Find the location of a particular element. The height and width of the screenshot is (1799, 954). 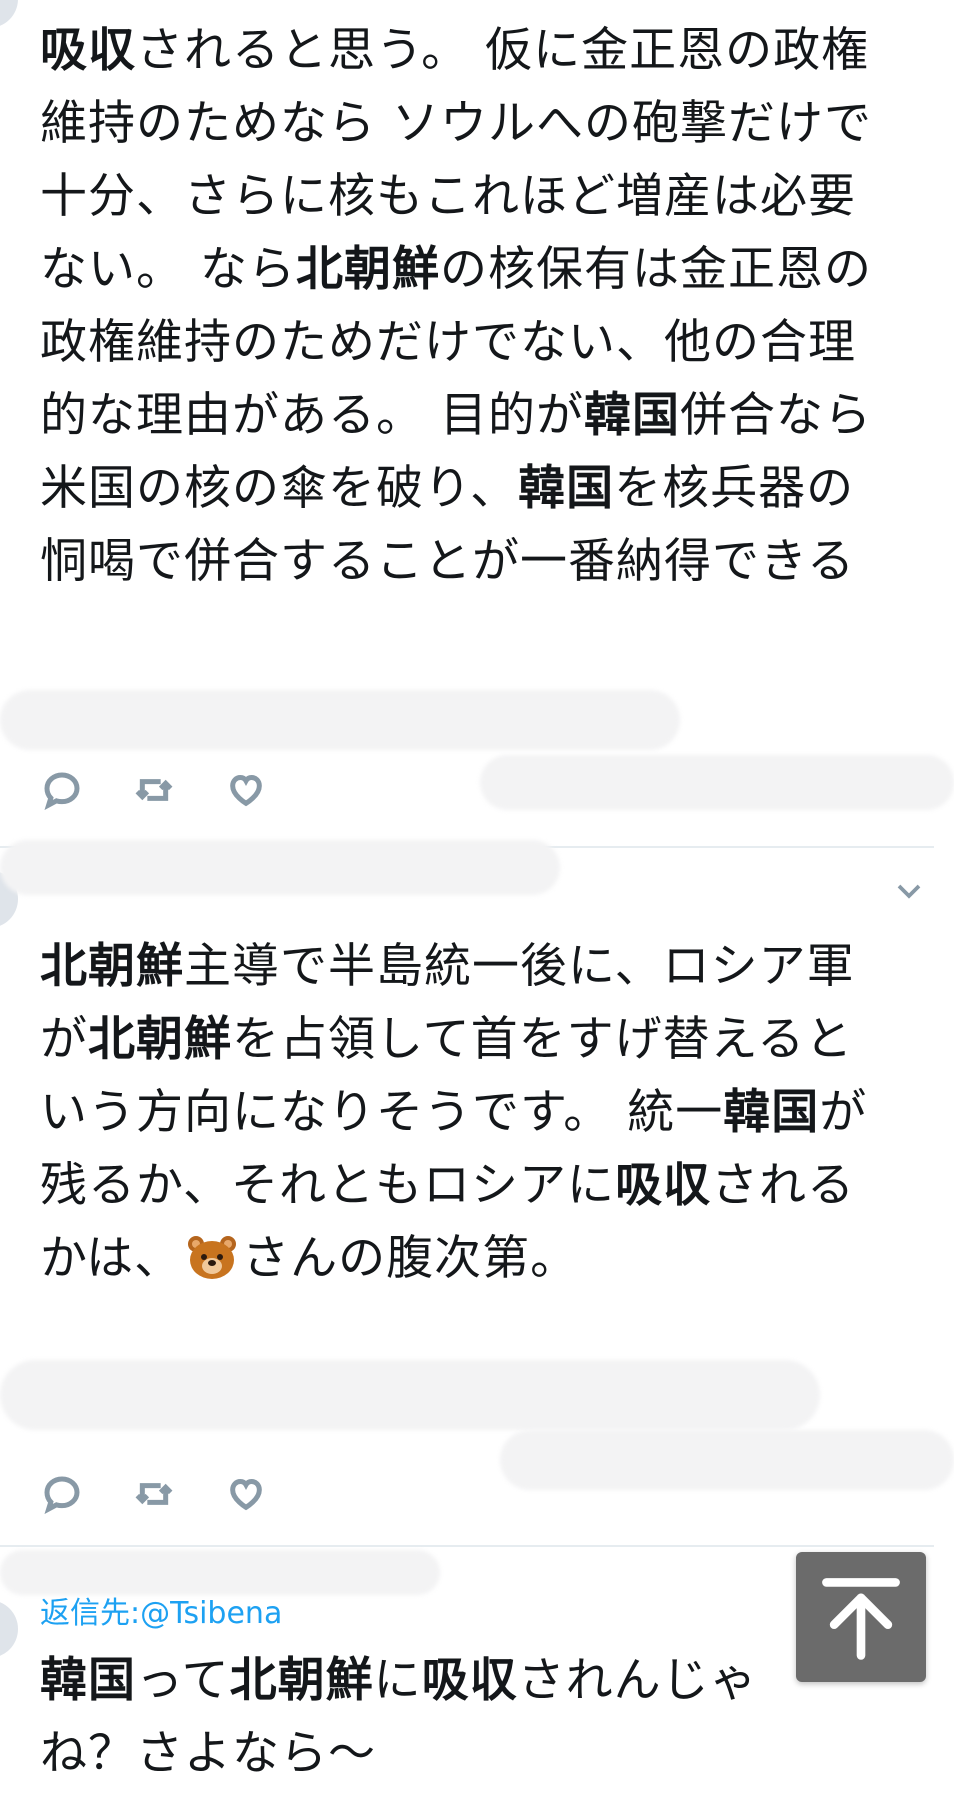

more-options-button is located at coordinates (909, 891).